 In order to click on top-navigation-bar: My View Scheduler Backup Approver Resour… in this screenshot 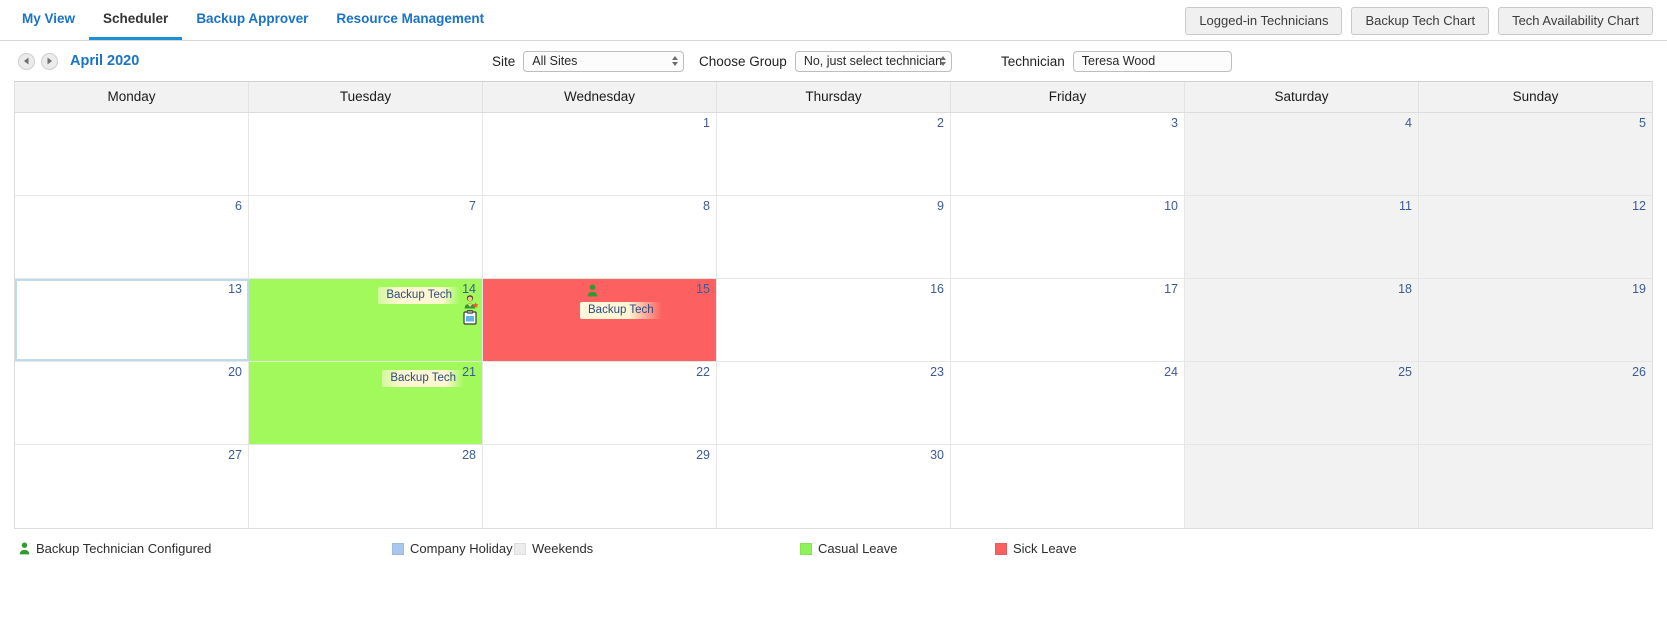, I will do `click(833, 20)`.